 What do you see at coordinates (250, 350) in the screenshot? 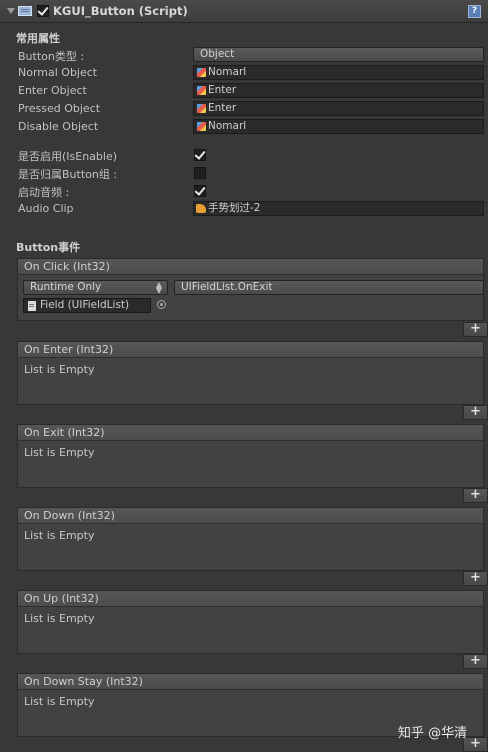
I see `on-enter-header: On Enter (Int32)` at bounding box center [250, 350].